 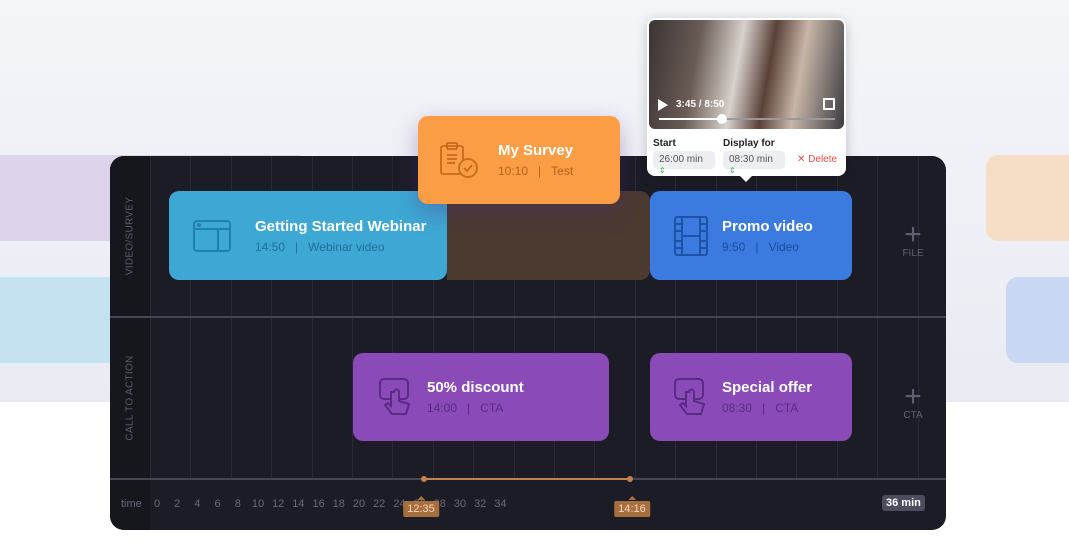 I want to click on display-for-value: 08:30 min, so click(x=751, y=159).